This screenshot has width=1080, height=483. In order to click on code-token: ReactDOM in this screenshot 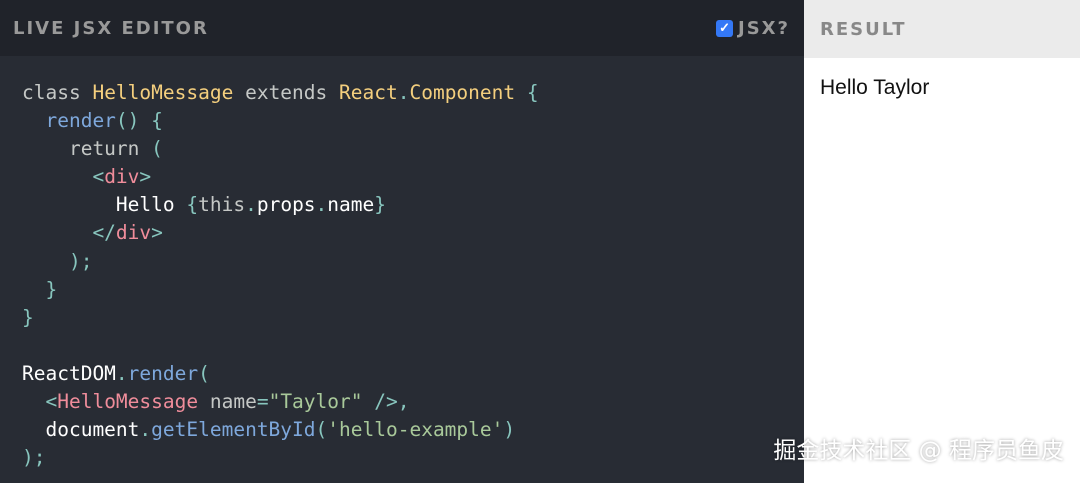, I will do `click(69, 373)`.